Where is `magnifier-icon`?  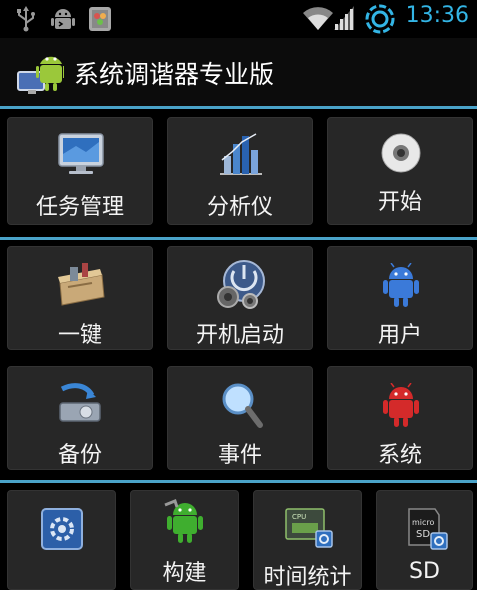 magnifier-icon is located at coordinates (242, 405).